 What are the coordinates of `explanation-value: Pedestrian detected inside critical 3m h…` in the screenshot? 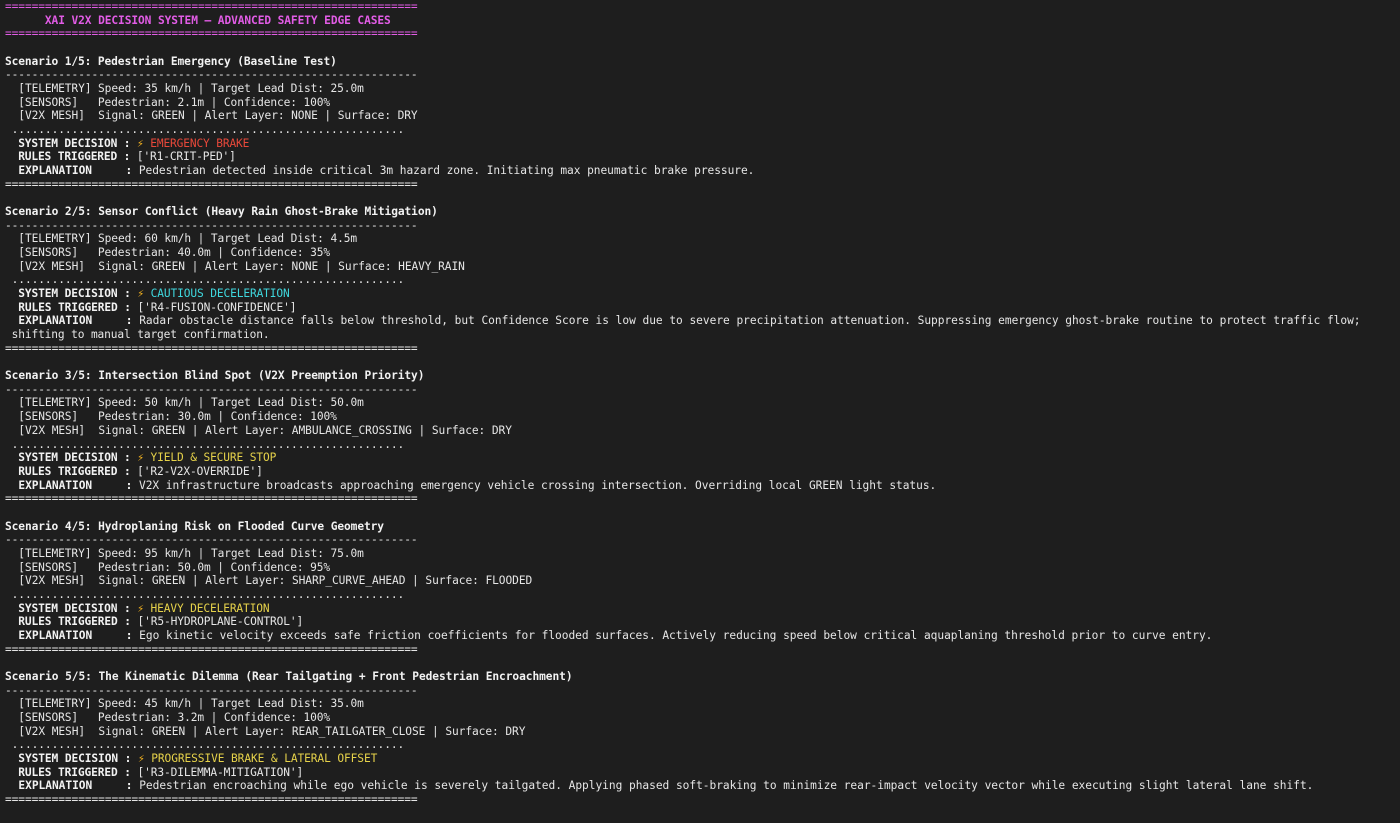 It's located at (446, 171).